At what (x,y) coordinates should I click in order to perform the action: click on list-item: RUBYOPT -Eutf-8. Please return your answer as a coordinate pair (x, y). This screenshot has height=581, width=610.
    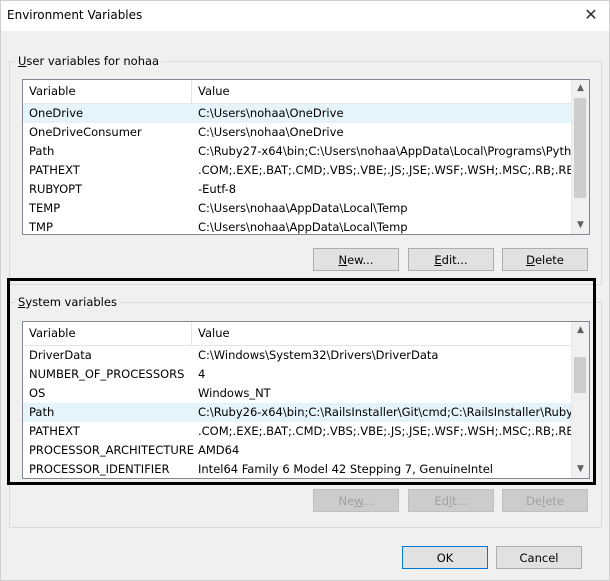
    Looking at the image, I should click on (297, 189).